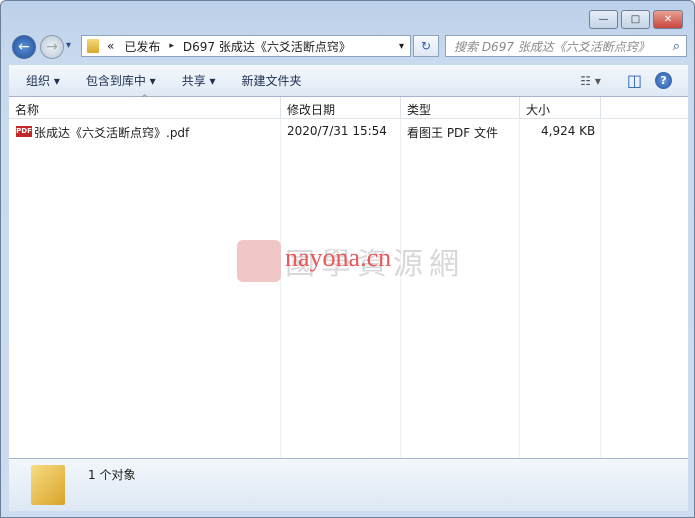  I want to click on minimize-button: —, so click(603, 19).